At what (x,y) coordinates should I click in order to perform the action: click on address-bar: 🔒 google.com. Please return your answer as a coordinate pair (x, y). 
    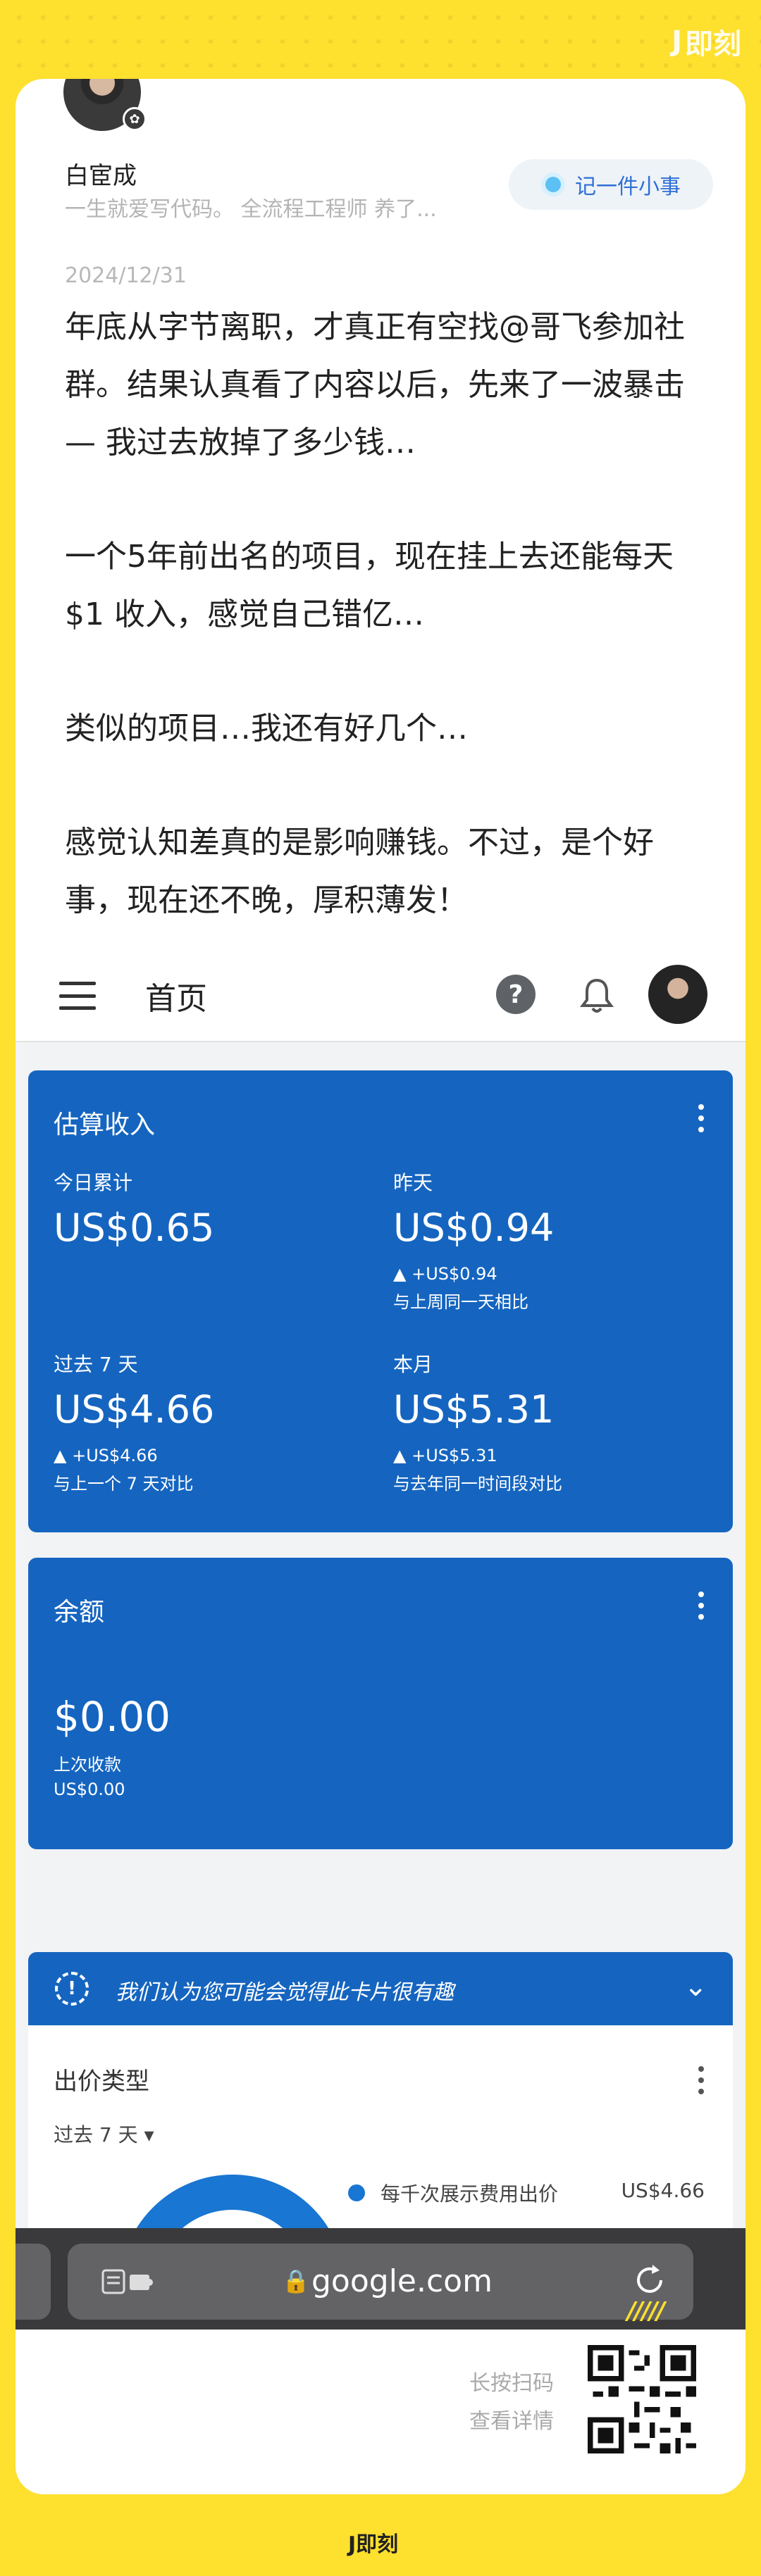
    Looking at the image, I should click on (380, 2282).